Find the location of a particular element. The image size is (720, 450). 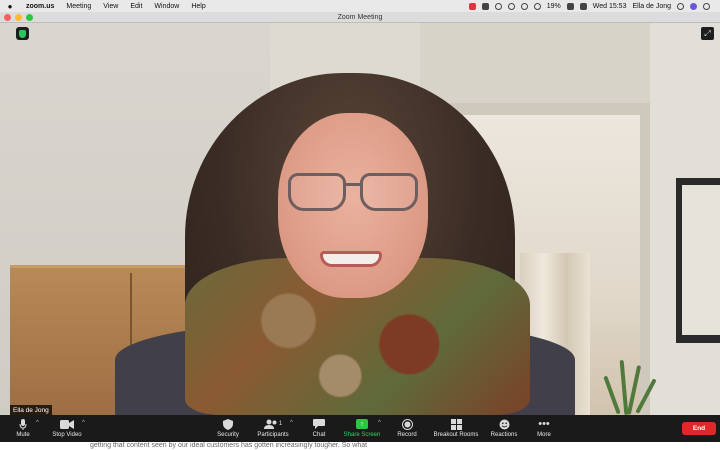

share-screen-arrow-icon: ↑ is located at coordinates (362, 424).